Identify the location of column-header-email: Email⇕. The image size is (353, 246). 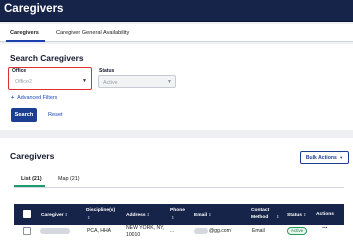
(202, 215).